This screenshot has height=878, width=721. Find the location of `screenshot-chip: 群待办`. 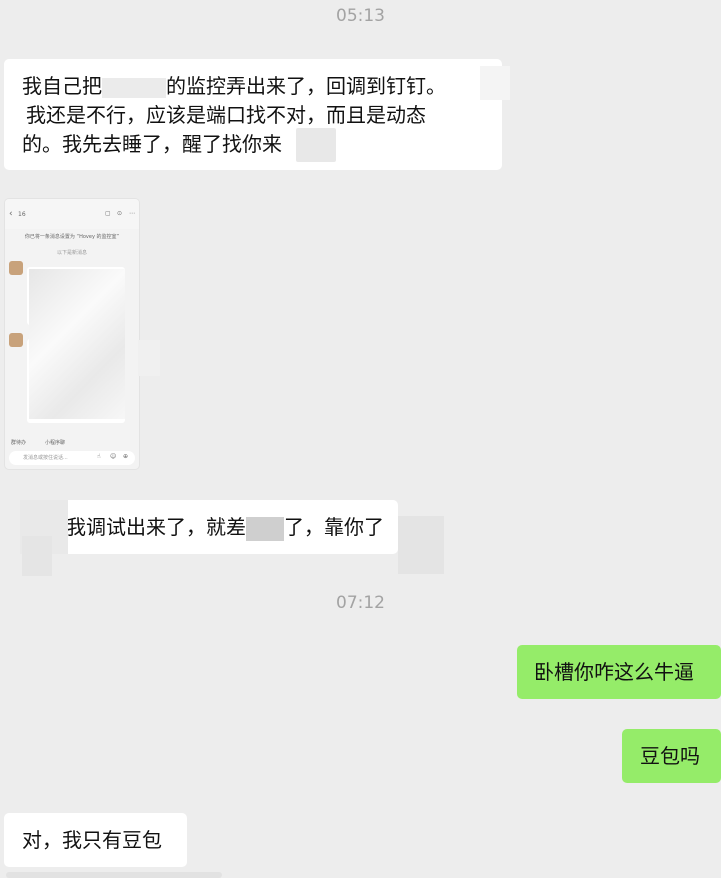

screenshot-chip: 群待办 is located at coordinates (19, 443).